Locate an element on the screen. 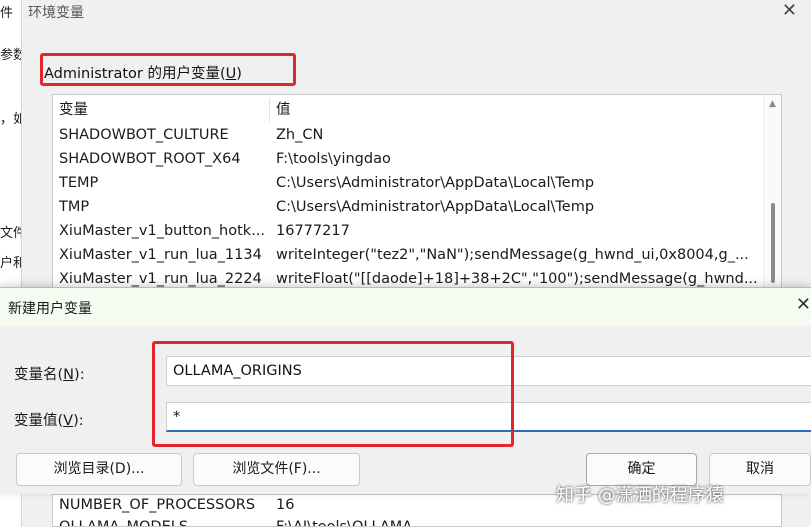  scroll-up-arrow-icon: ▲ is located at coordinates (772, 104).